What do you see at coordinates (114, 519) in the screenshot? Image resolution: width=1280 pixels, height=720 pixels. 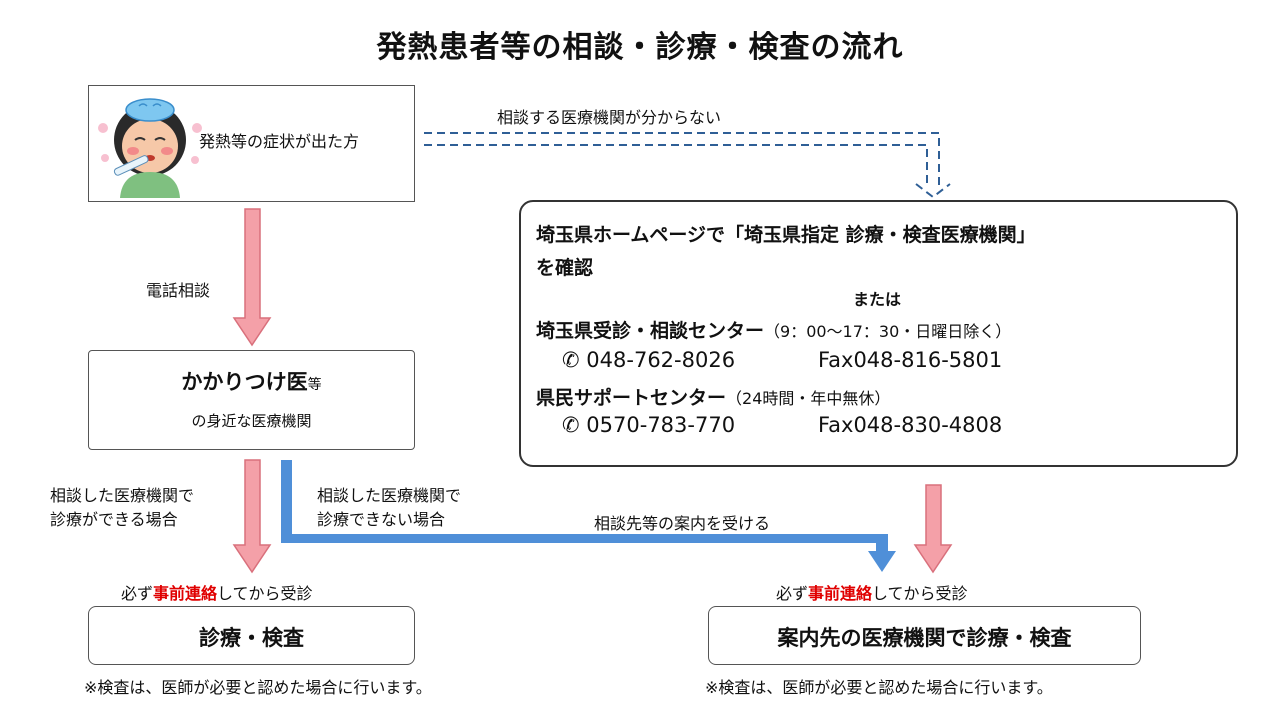 I see `can-treat-label-2: 診療ができる場合` at bounding box center [114, 519].